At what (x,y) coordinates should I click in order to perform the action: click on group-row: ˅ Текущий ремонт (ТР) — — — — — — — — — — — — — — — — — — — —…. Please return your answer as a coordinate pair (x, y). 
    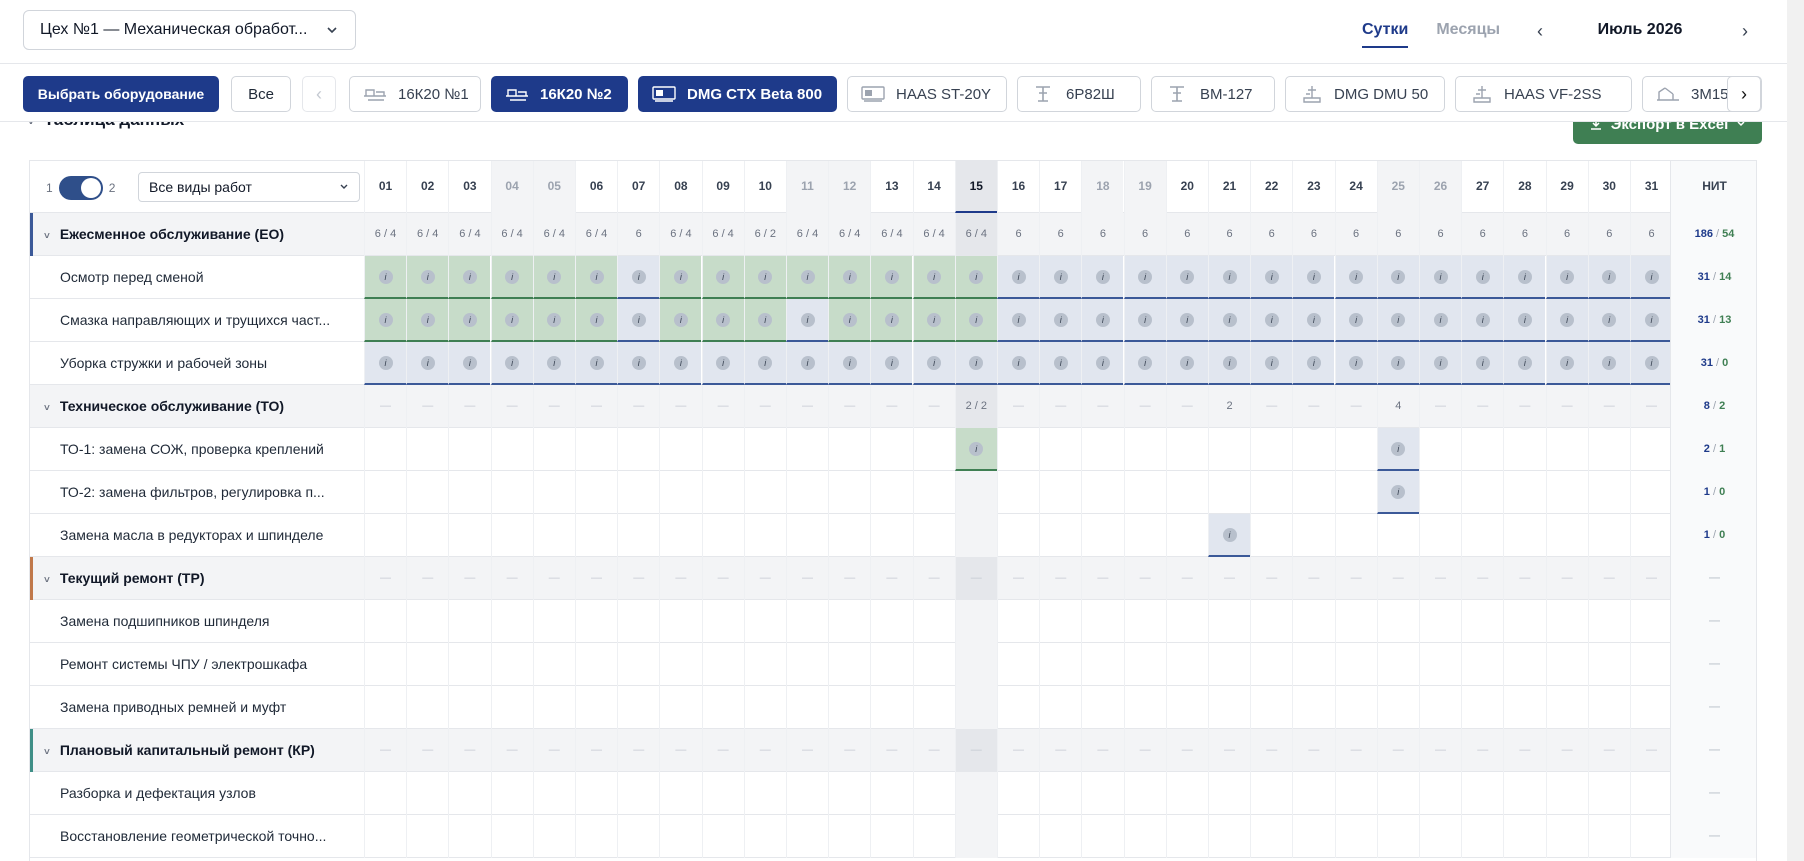
    Looking at the image, I should click on (893, 578).